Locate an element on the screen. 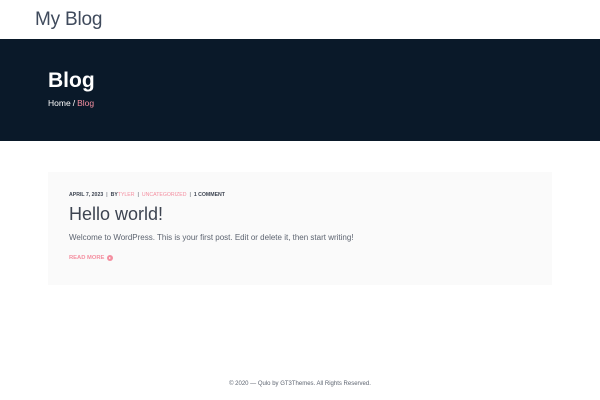  page-title: Blog is located at coordinates (71, 80).